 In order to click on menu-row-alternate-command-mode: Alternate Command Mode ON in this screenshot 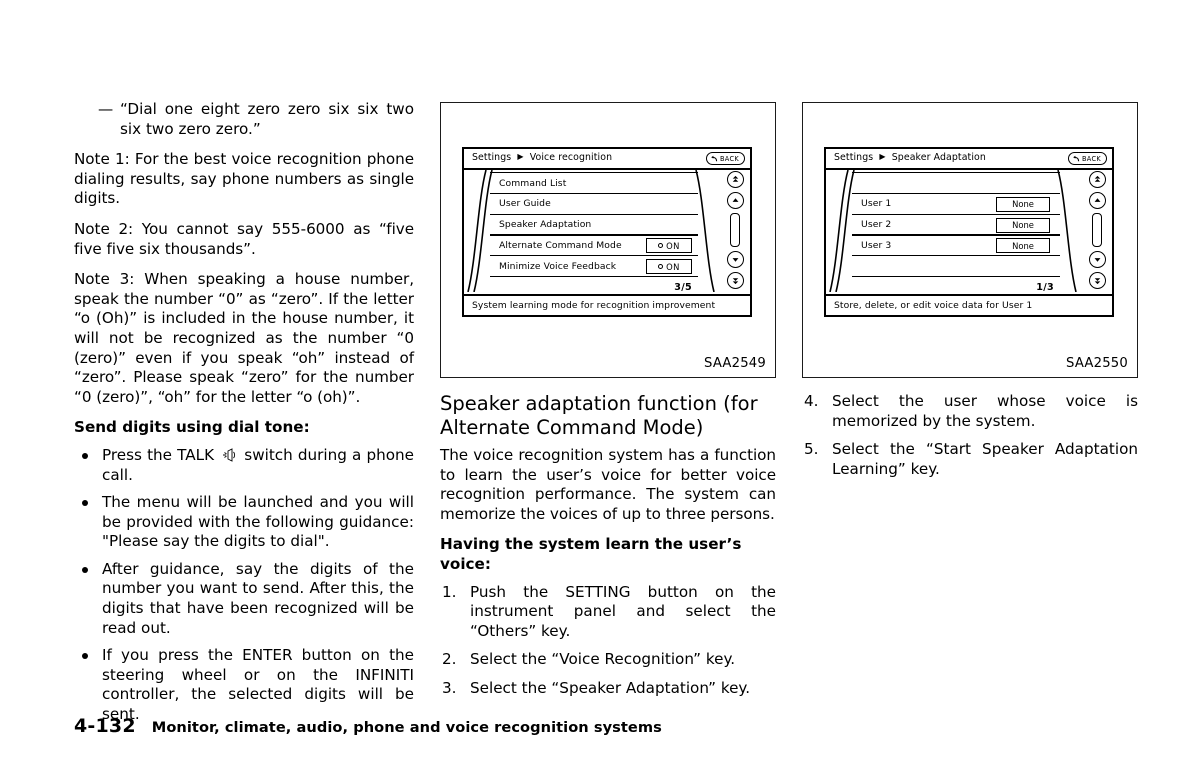, I will do `click(594, 245)`.